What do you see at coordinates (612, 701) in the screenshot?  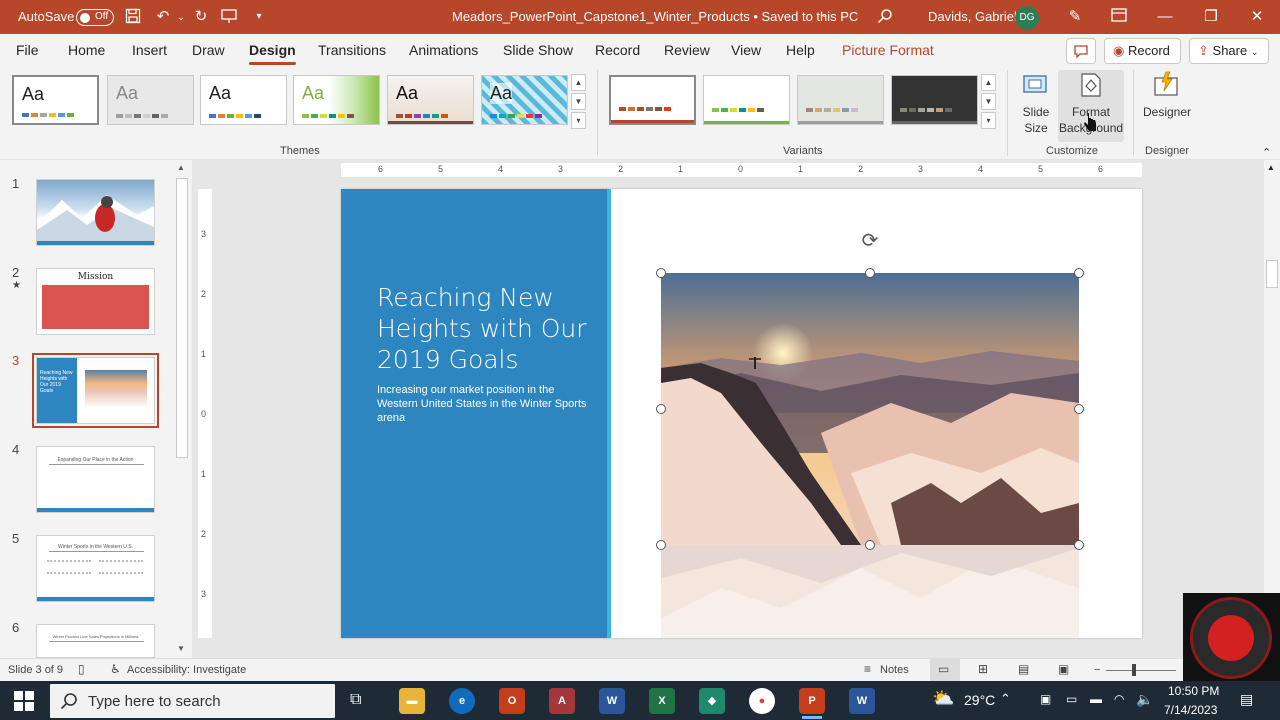 I see `word-icon: W` at bounding box center [612, 701].